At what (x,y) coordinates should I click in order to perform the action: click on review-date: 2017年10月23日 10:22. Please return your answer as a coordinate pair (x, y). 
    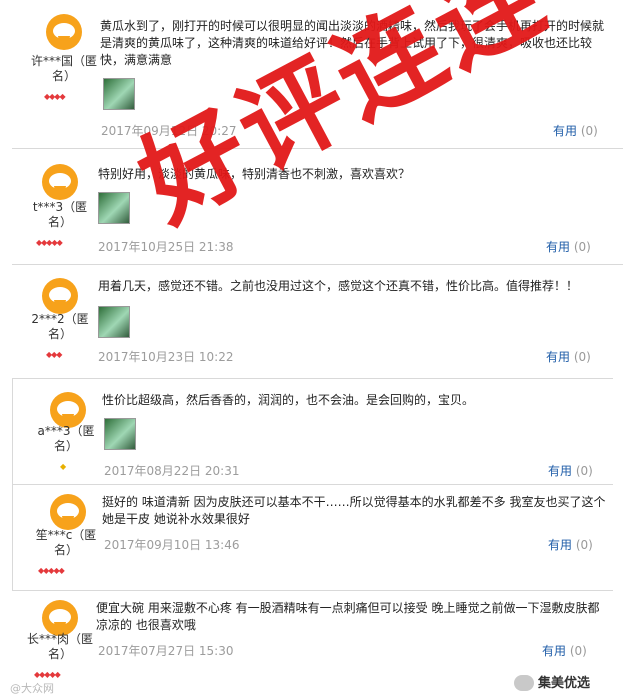
    Looking at the image, I should click on (166, 357).